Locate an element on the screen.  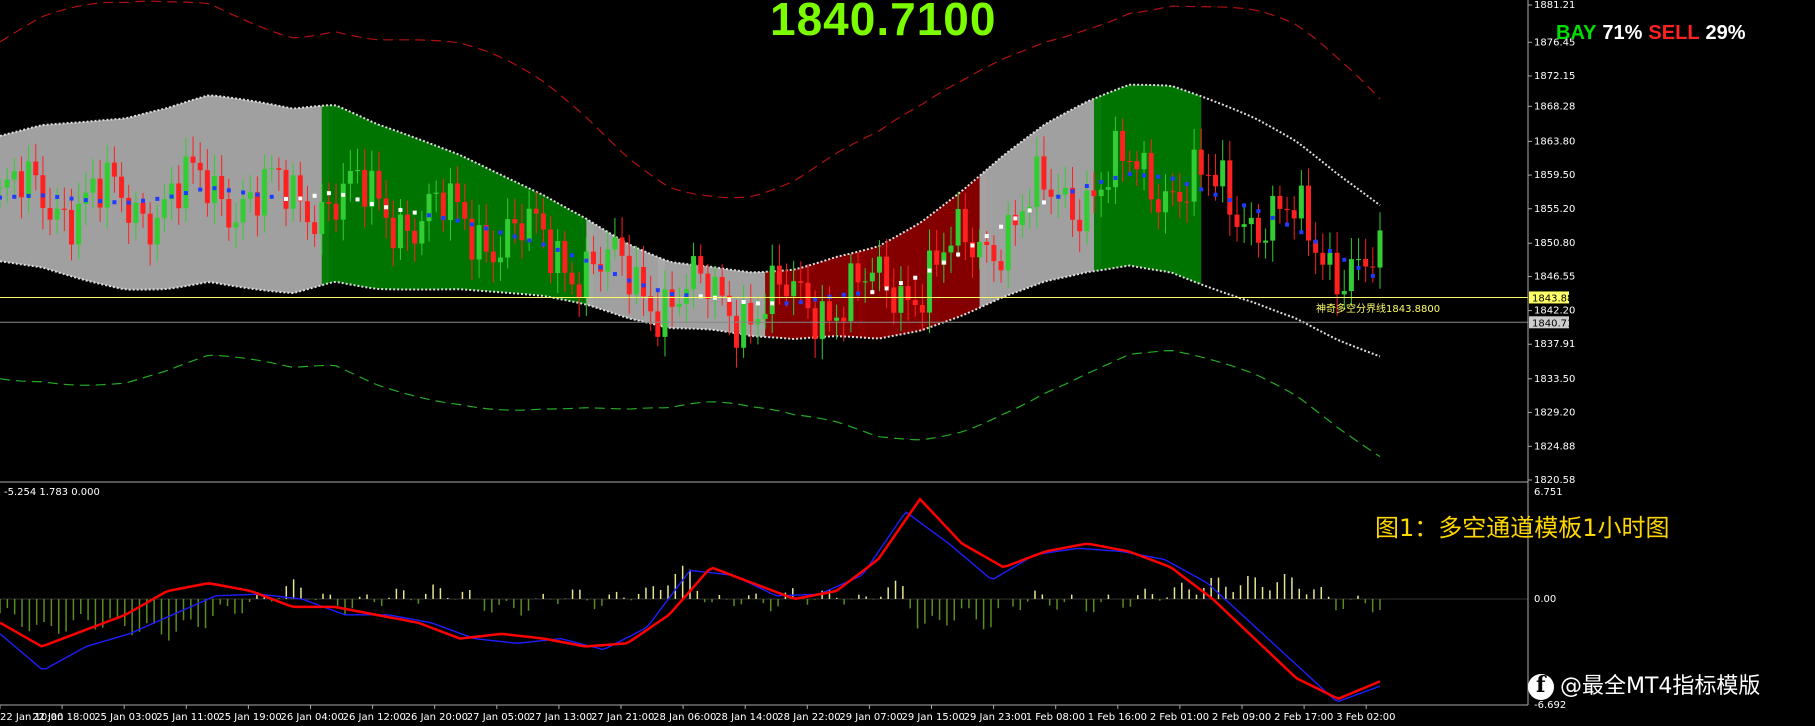
outer-envelope-lower is located at coordinates (690, 404).